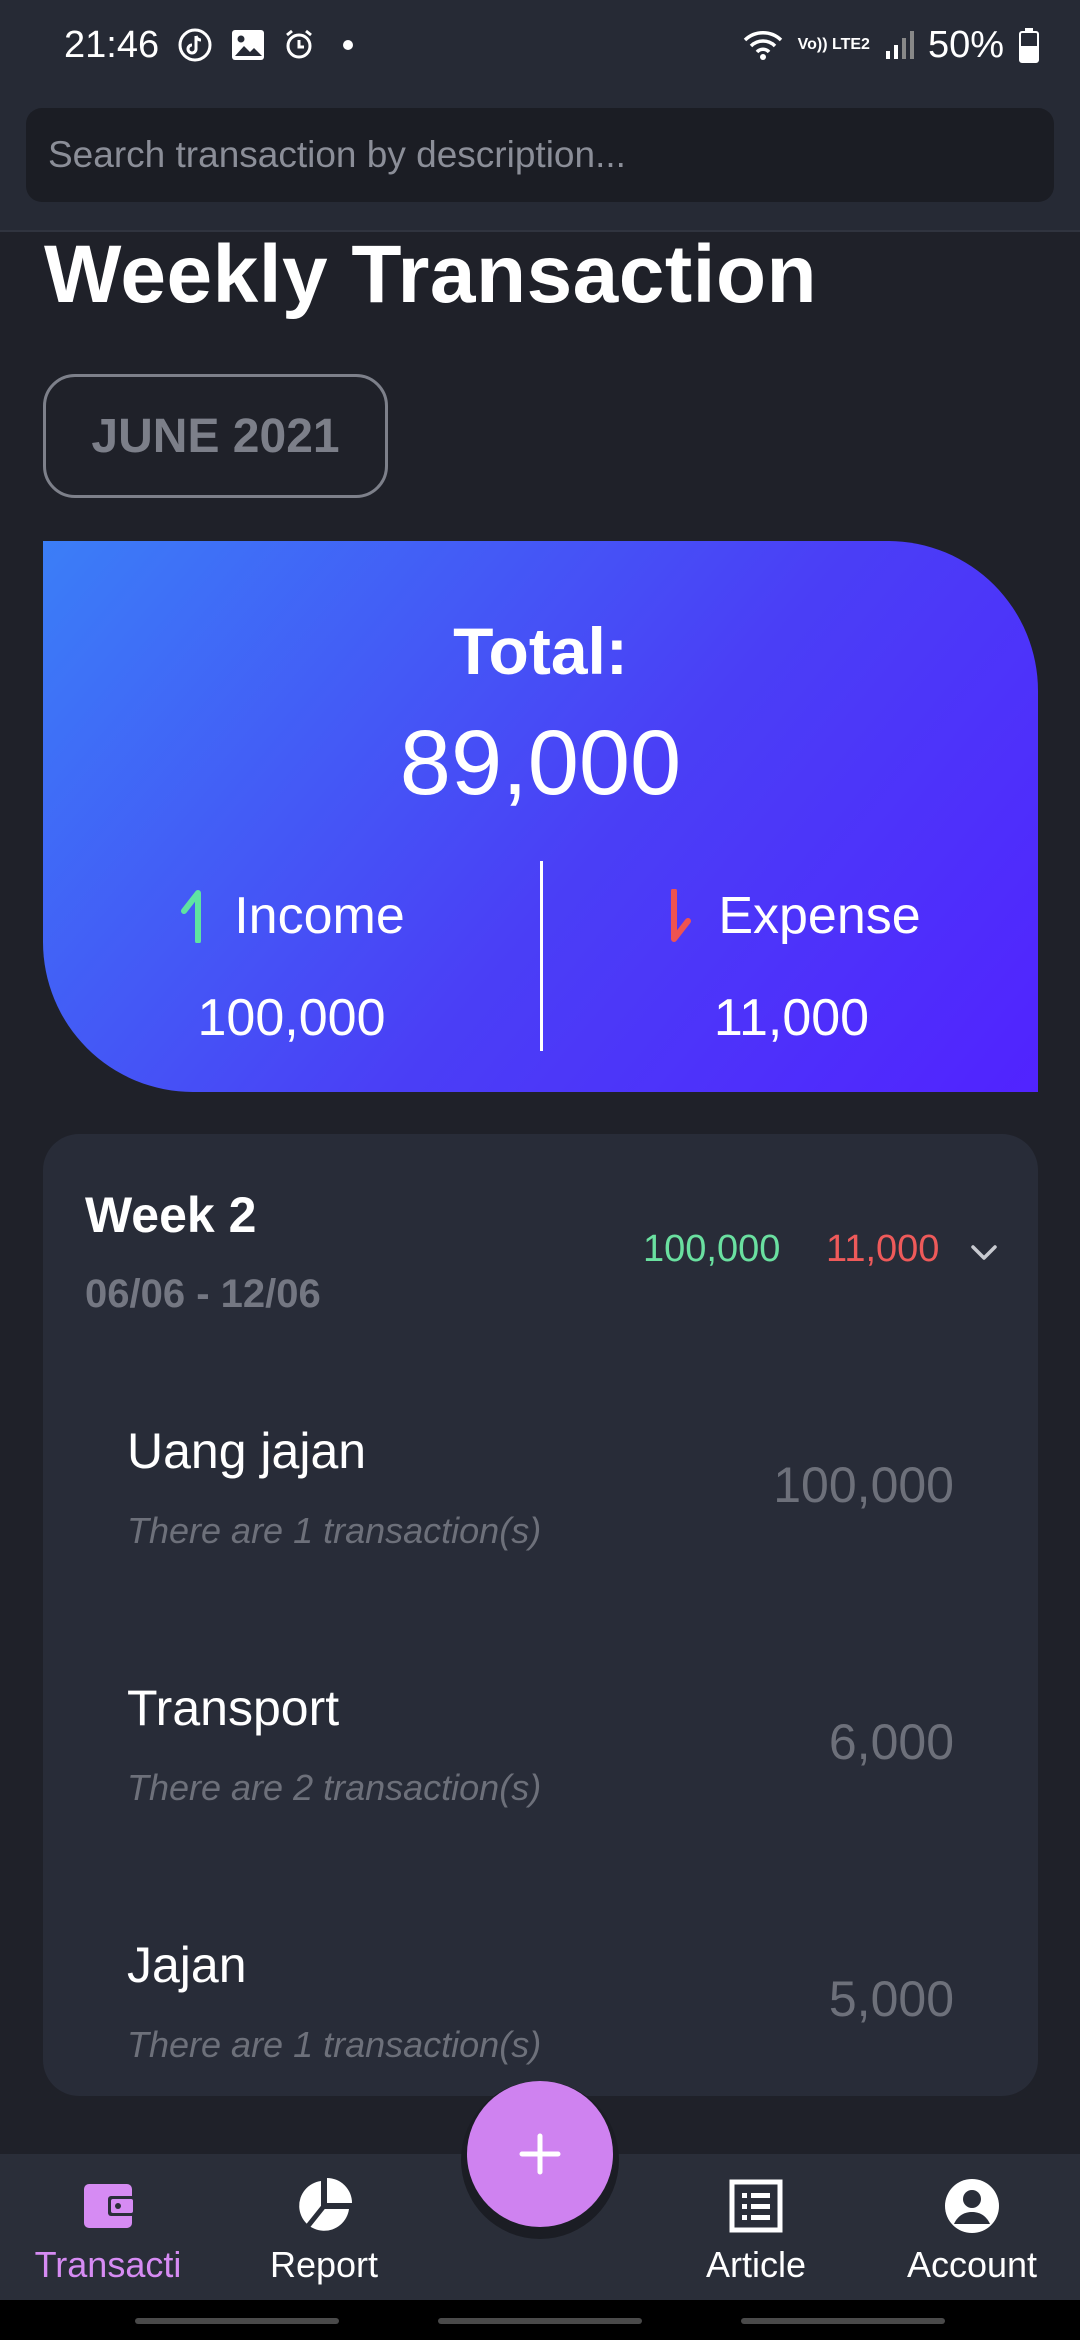 The height and width of the screenshot is (2340, 1080). What do you see at coordinates (763, 45) in the screenshot?
I see `wifi-icon` at bounding box center [763, 45].